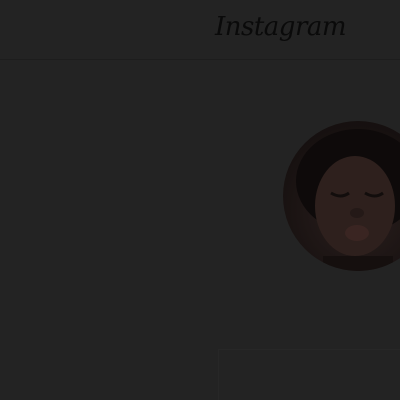 This screenshot has height=400, width=400. I want to click on bottom-panel, so click(309, 374).